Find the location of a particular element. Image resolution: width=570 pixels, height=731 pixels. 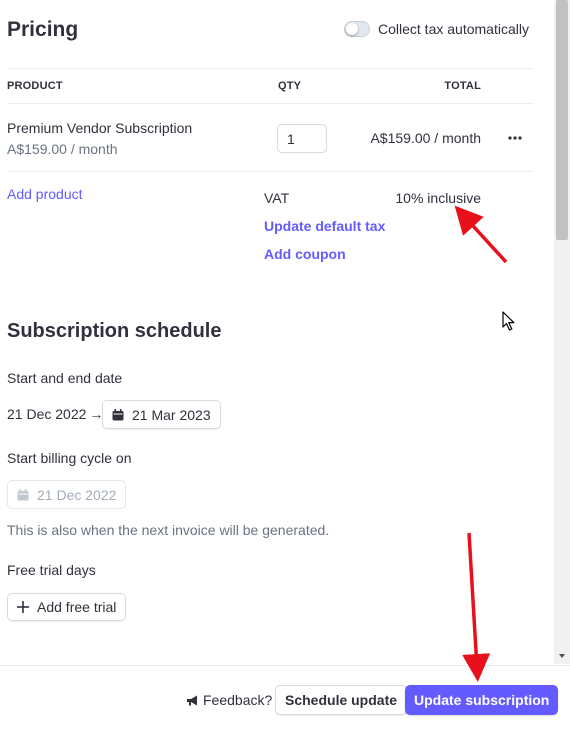

section-title-subscription-schedule: Subscription schedule is located at coordinates (114, 331).